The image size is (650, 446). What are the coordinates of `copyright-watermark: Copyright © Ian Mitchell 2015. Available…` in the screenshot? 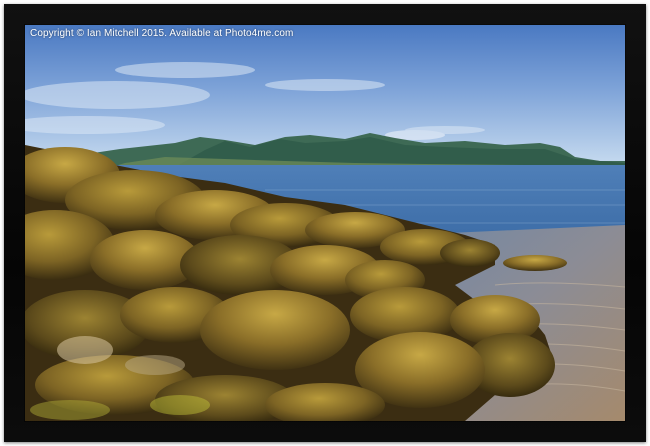 It's located at (162, 33).